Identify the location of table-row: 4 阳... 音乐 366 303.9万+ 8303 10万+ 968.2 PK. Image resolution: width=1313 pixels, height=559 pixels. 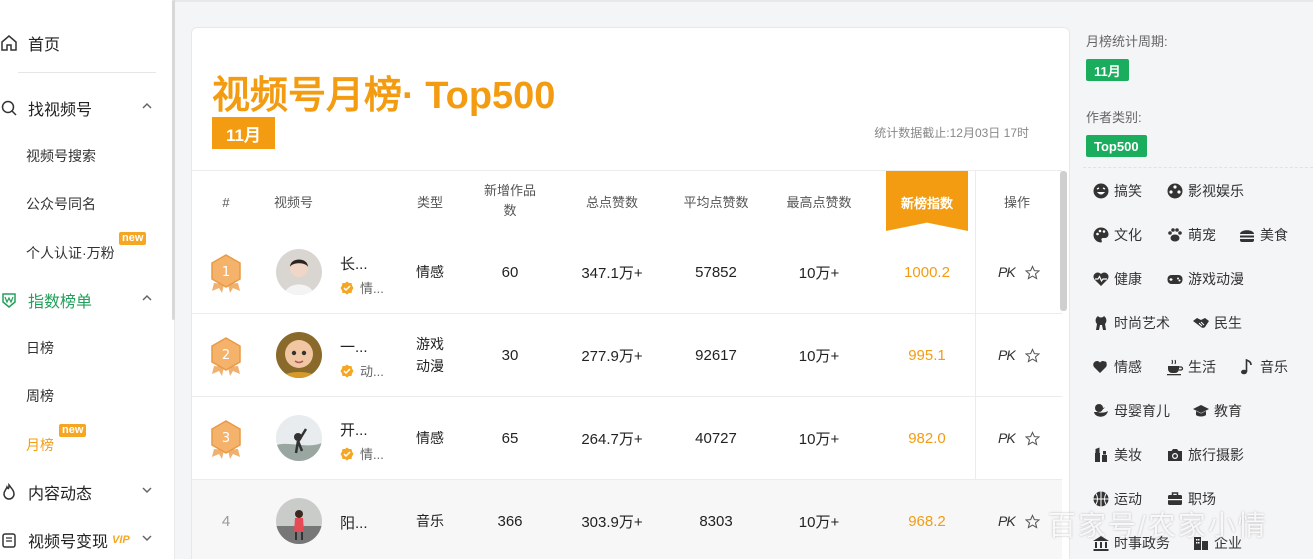
(627, 519).